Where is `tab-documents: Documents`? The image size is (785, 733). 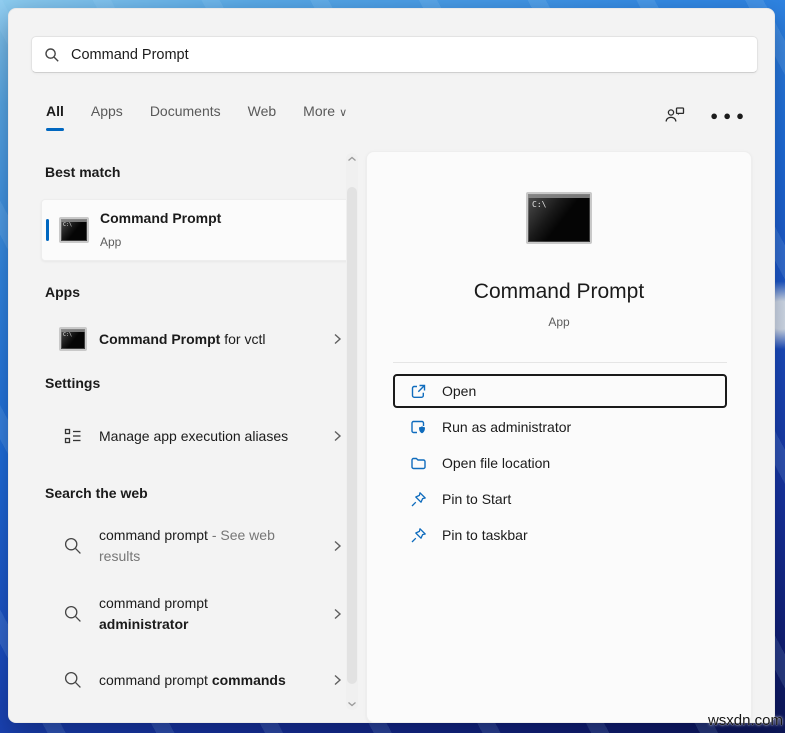
tab-documents: Documents is located at coordinates (185, 117).